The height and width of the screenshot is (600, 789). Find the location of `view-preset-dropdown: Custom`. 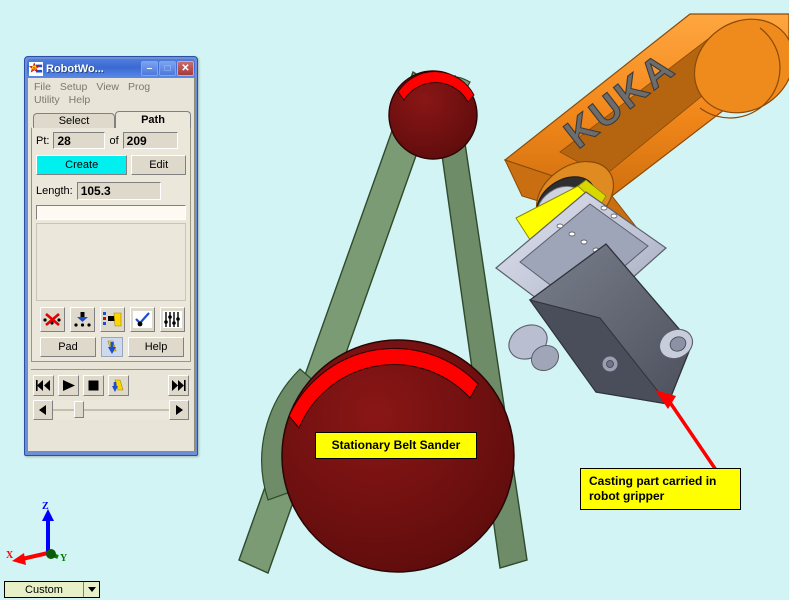

view-preset-dropdown: Custom is located at coordinates (52, 589).